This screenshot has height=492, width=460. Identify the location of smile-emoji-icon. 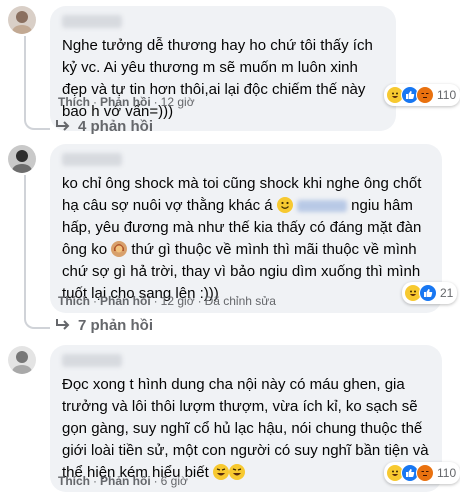
(284, 205).